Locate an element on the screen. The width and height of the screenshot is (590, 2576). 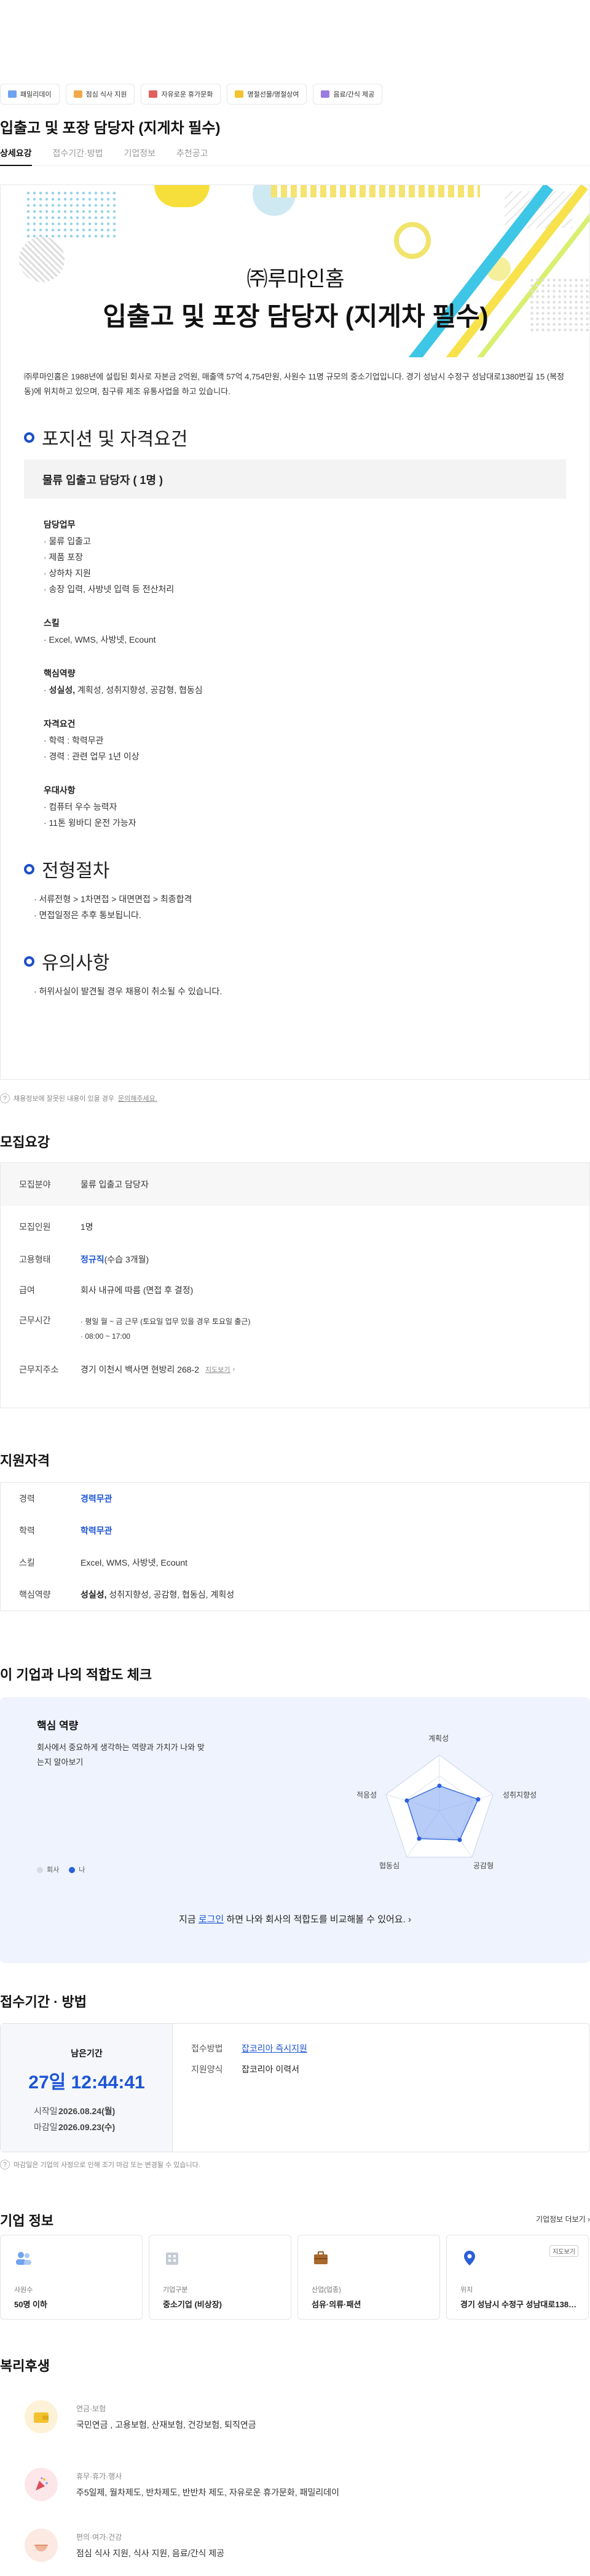
location-icon is located at coordinates (470, 2258).